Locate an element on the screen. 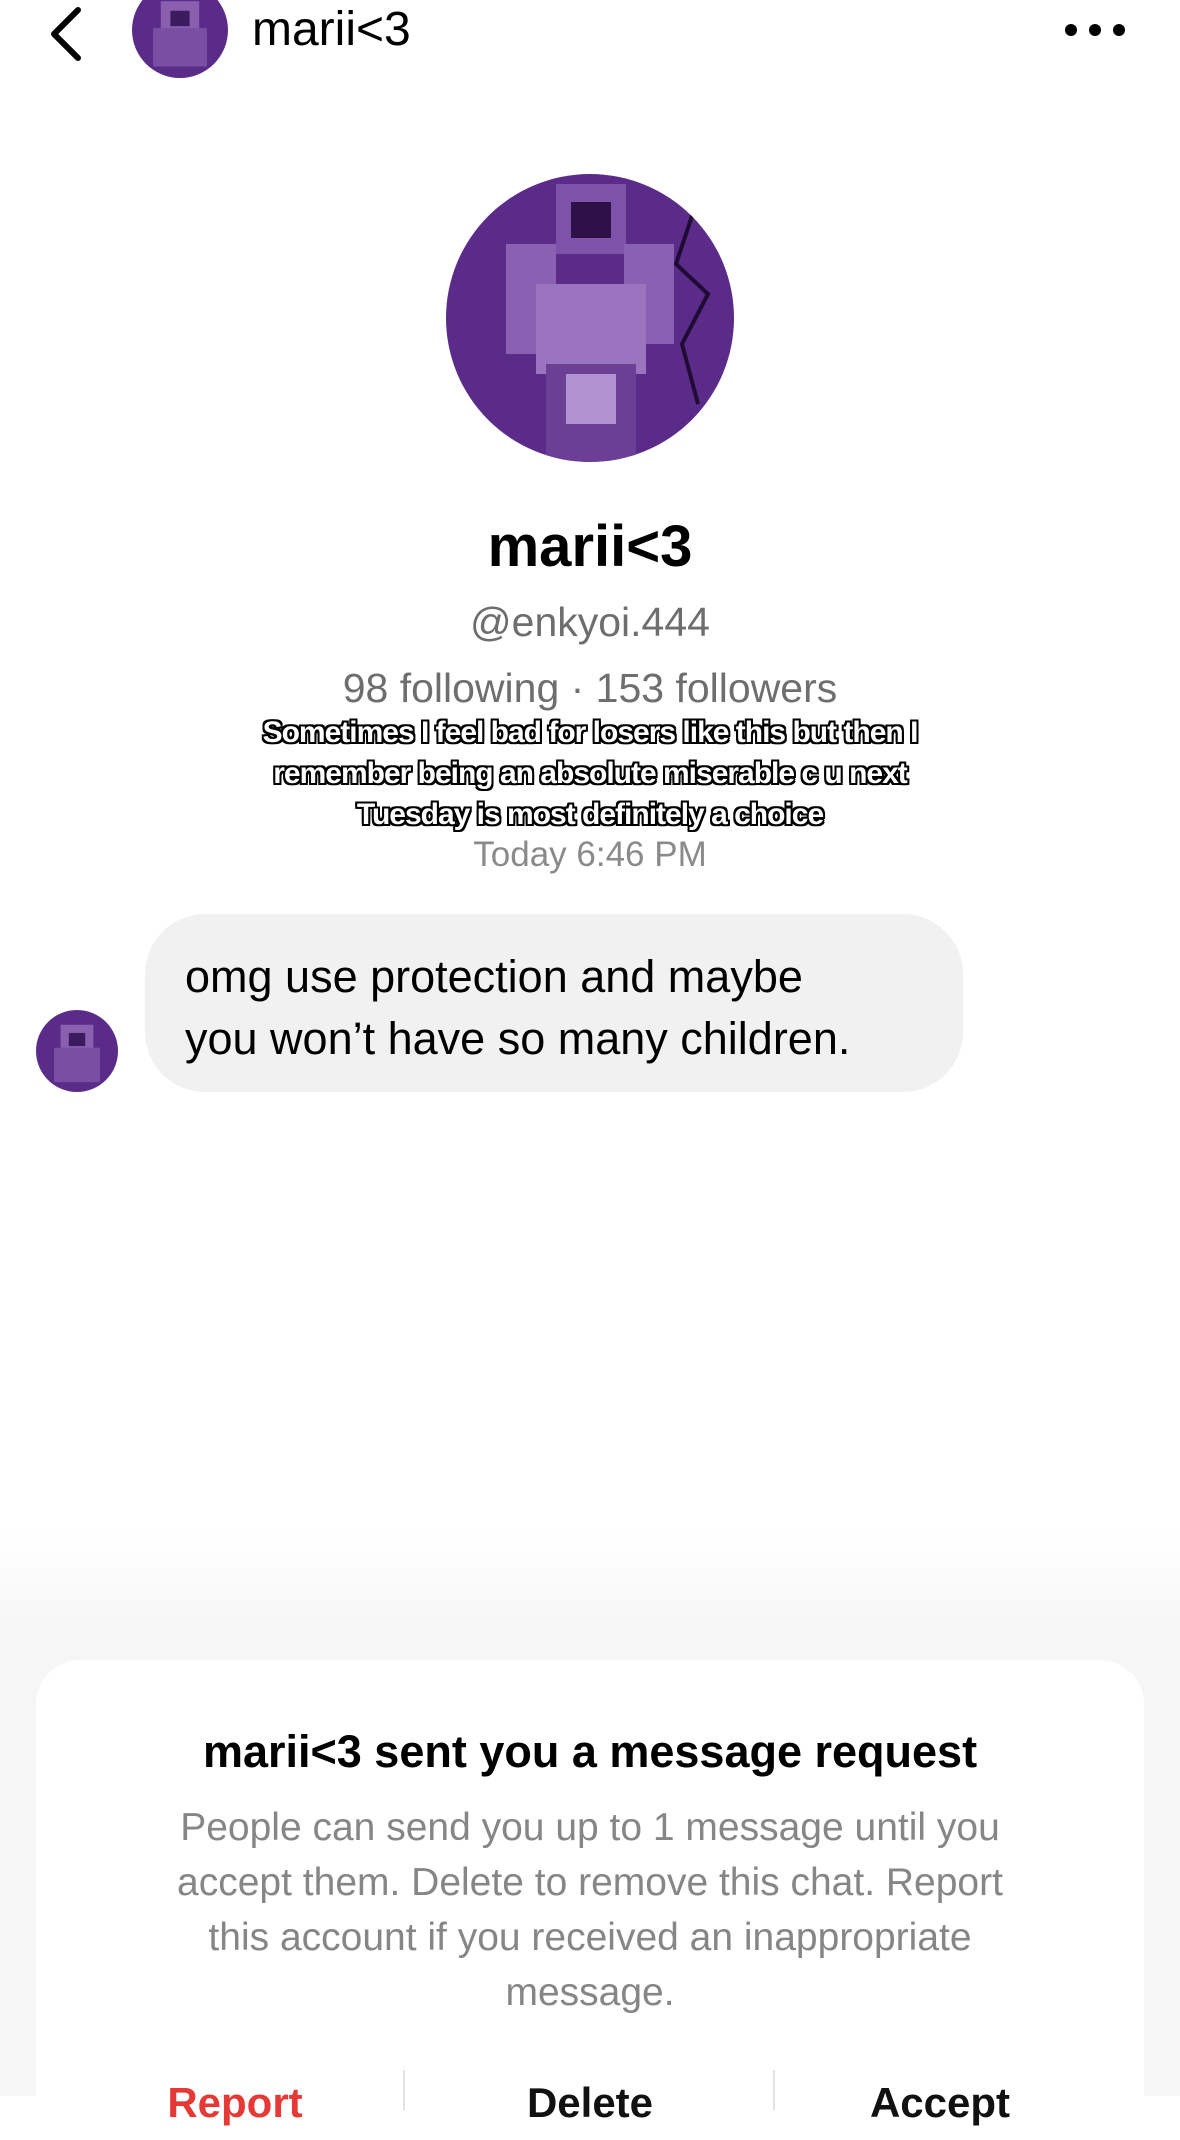 This screenshot has width=1180, height=2140. more-horizontal-icon is located at coordinates (1095, 30).